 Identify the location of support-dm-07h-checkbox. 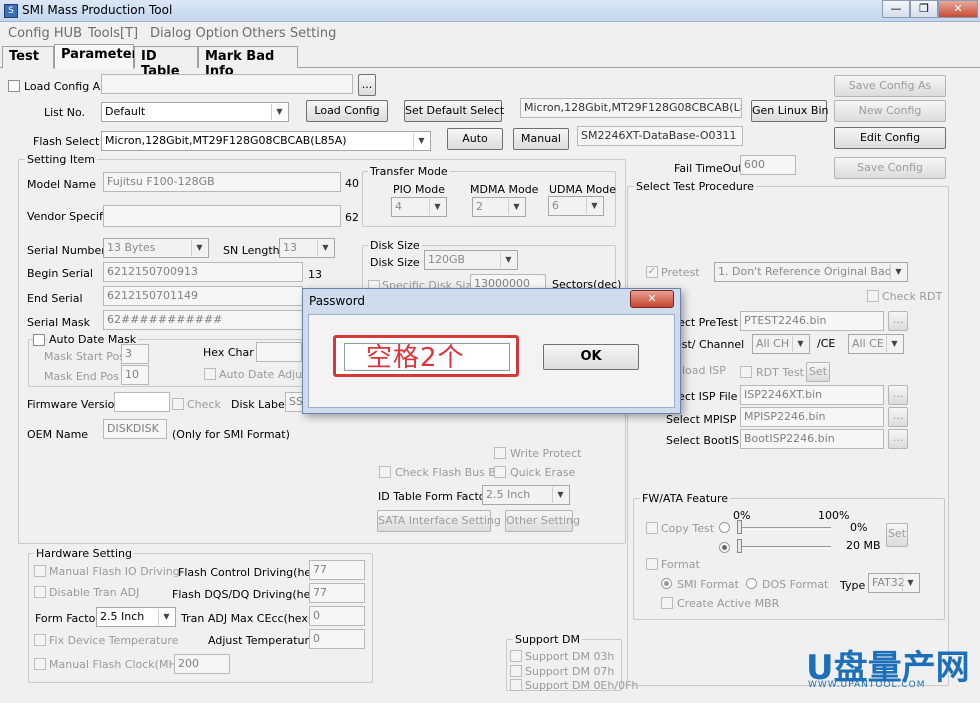
(516, 671).